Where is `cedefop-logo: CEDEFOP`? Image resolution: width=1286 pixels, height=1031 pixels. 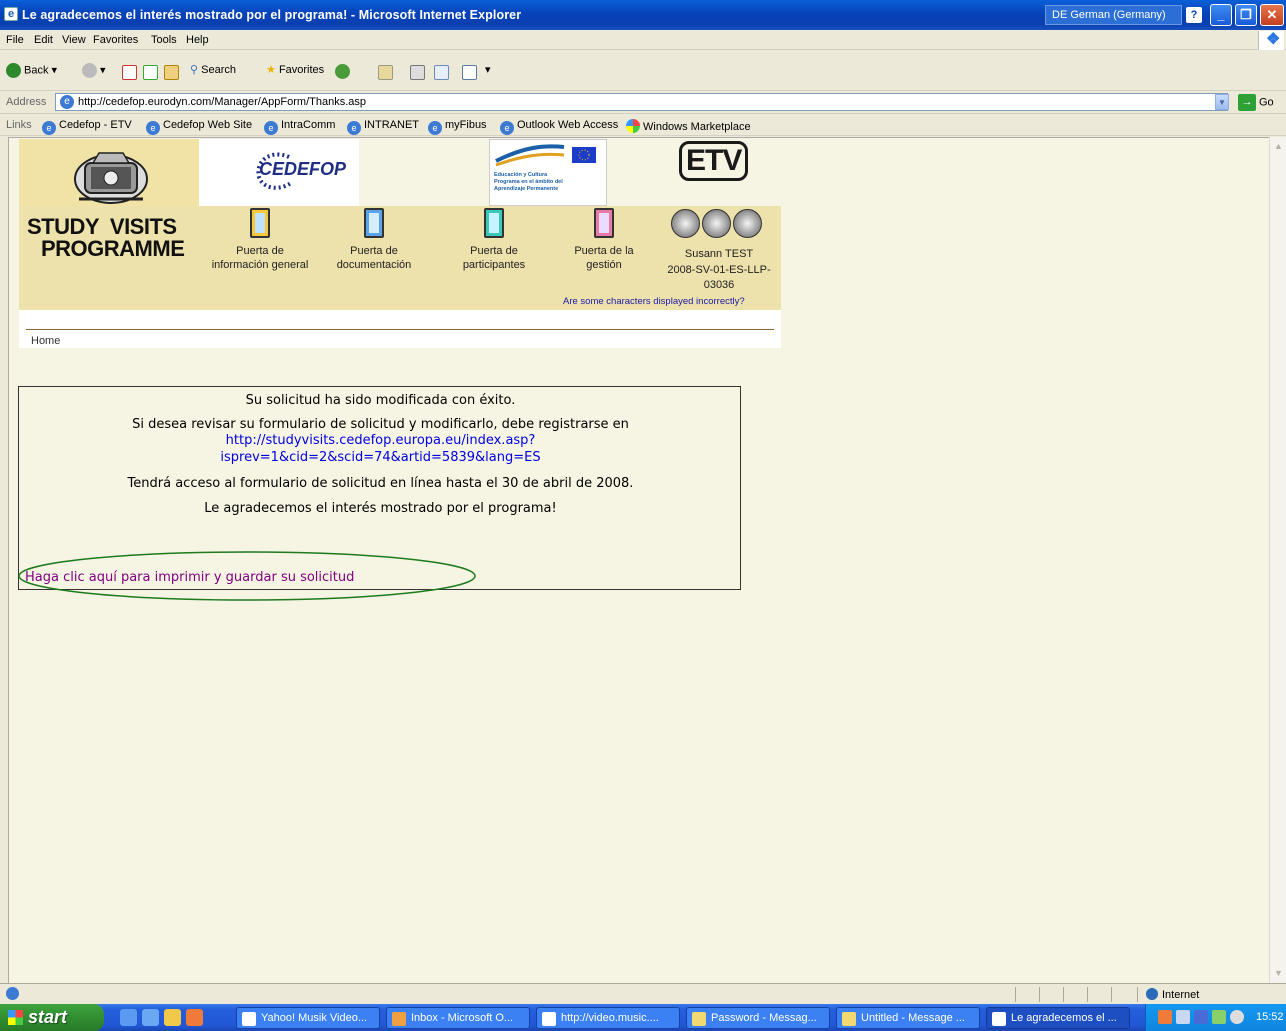
cedefop-logo: CEDEFOP is located at coordinates (279, 172).